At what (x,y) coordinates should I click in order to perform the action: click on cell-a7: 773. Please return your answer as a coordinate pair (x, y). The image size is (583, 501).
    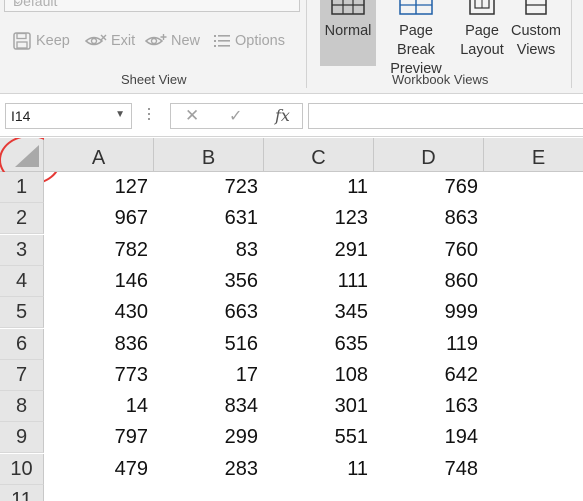
    Looking at the image, I should click on (99, 375).